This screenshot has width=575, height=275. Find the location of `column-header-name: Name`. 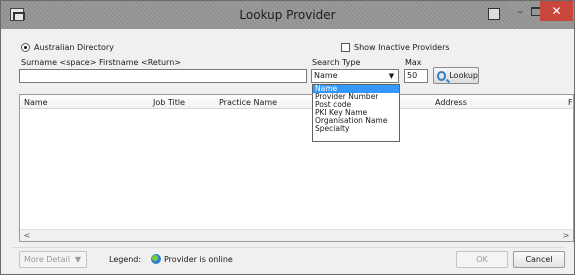

column-header-name: Name is located at coordinates (36, 102).